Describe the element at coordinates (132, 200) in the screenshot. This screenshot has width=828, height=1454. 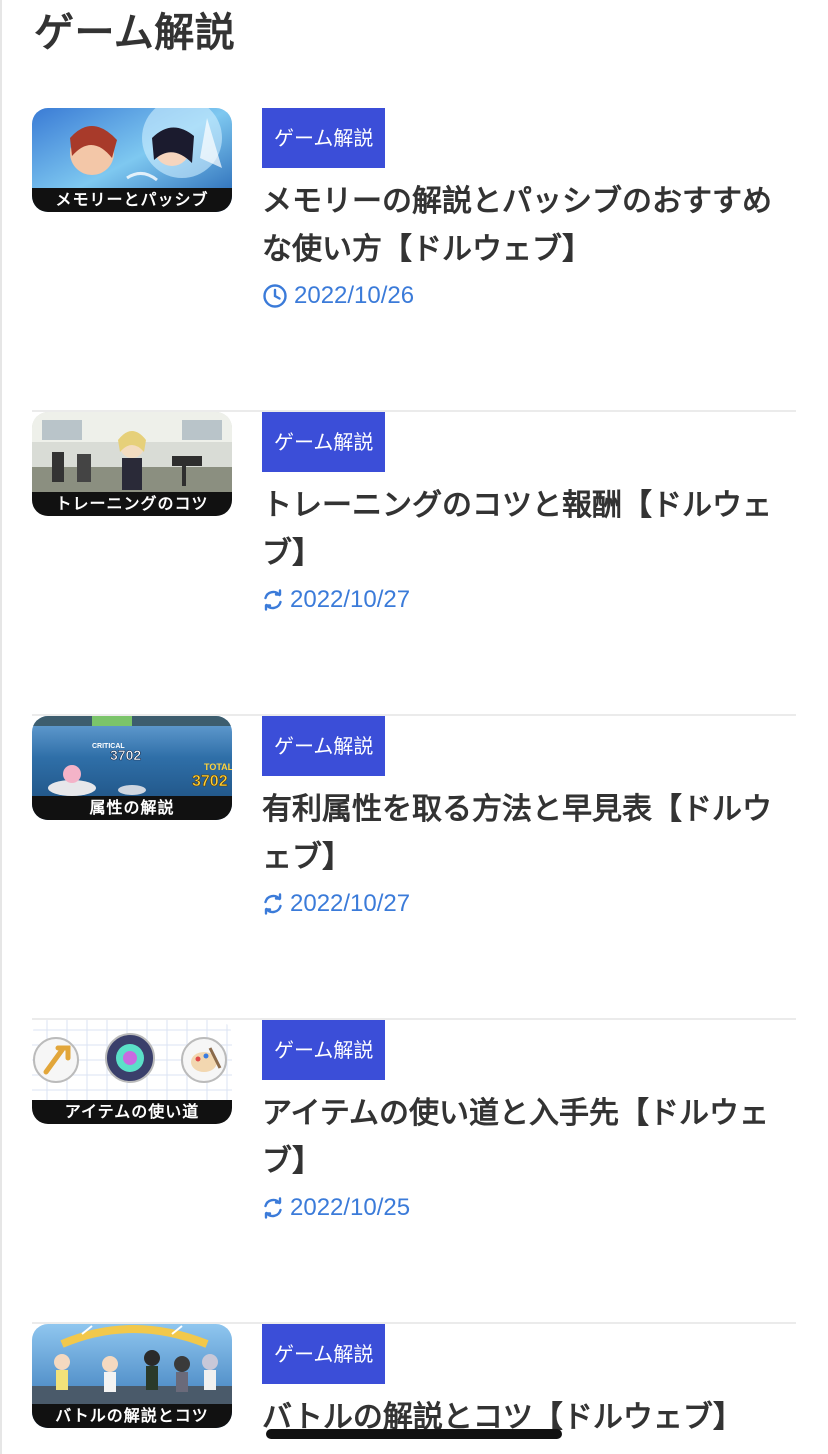
I see `thumbnail-caption: メモリーとパッシブ` at that location.